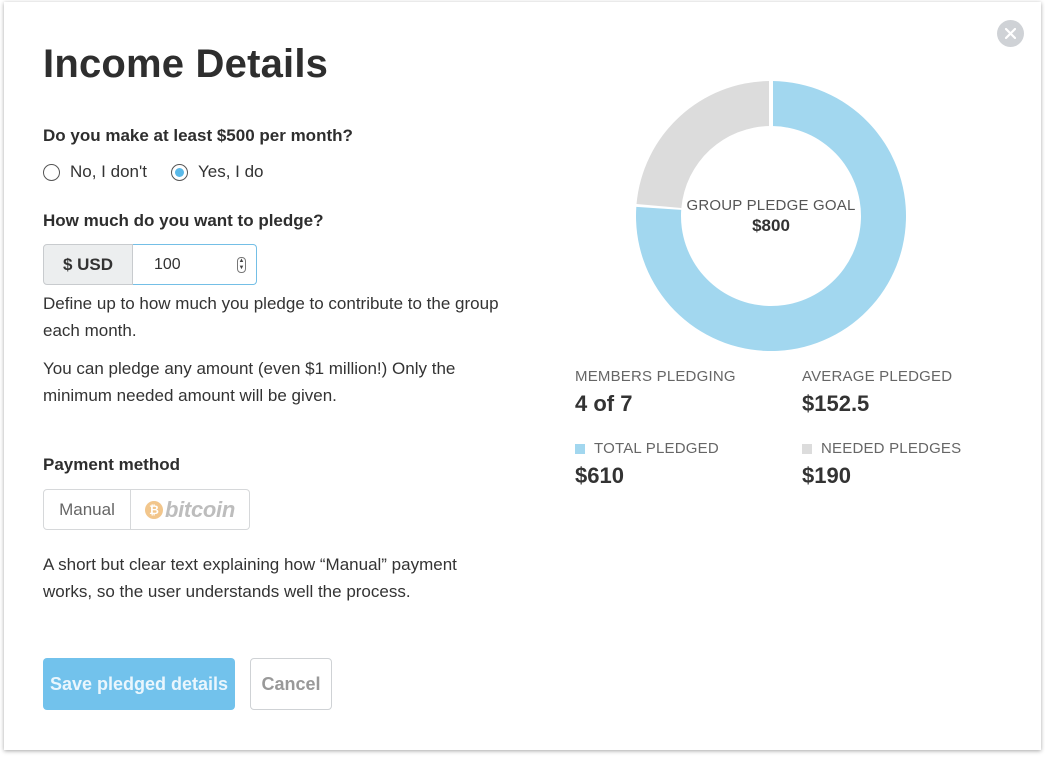 The height and width of the screenshot is (757, 1045). I want to click on stat-total: TOTAL PLEDGED $610, so click(647, 464).